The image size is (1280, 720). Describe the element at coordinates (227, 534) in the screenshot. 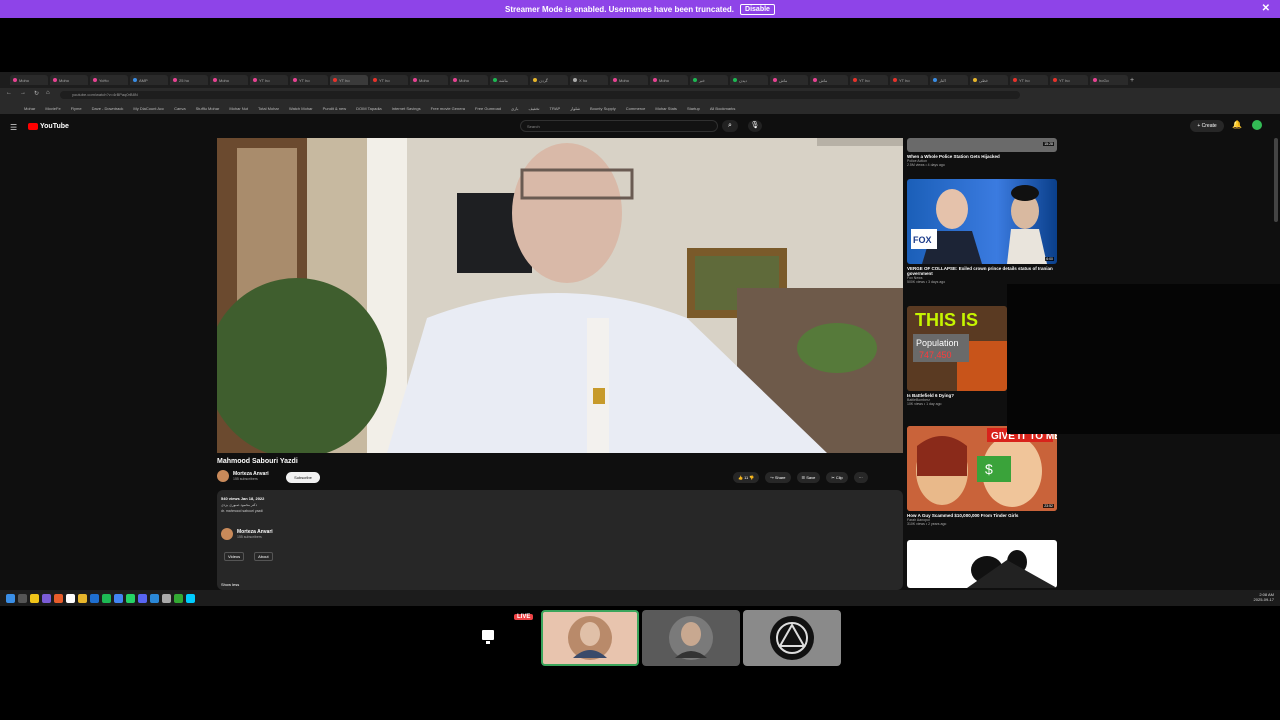

I see `channel-avatar` at that location.